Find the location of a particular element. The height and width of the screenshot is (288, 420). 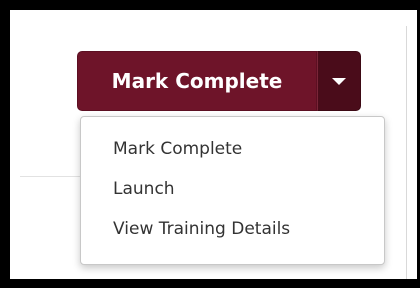

dropdown-toggle-button is located at coordinates (339, 81).